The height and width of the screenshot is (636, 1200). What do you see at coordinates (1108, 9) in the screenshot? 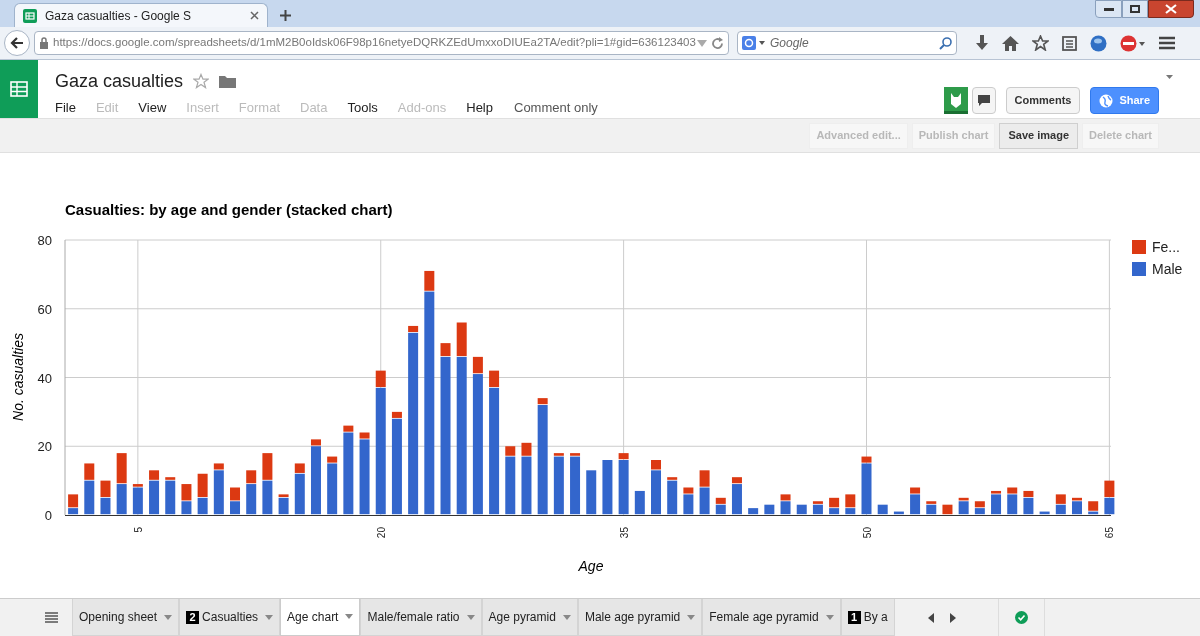
I see `minimize-button` at bounding box center [1108, 9].